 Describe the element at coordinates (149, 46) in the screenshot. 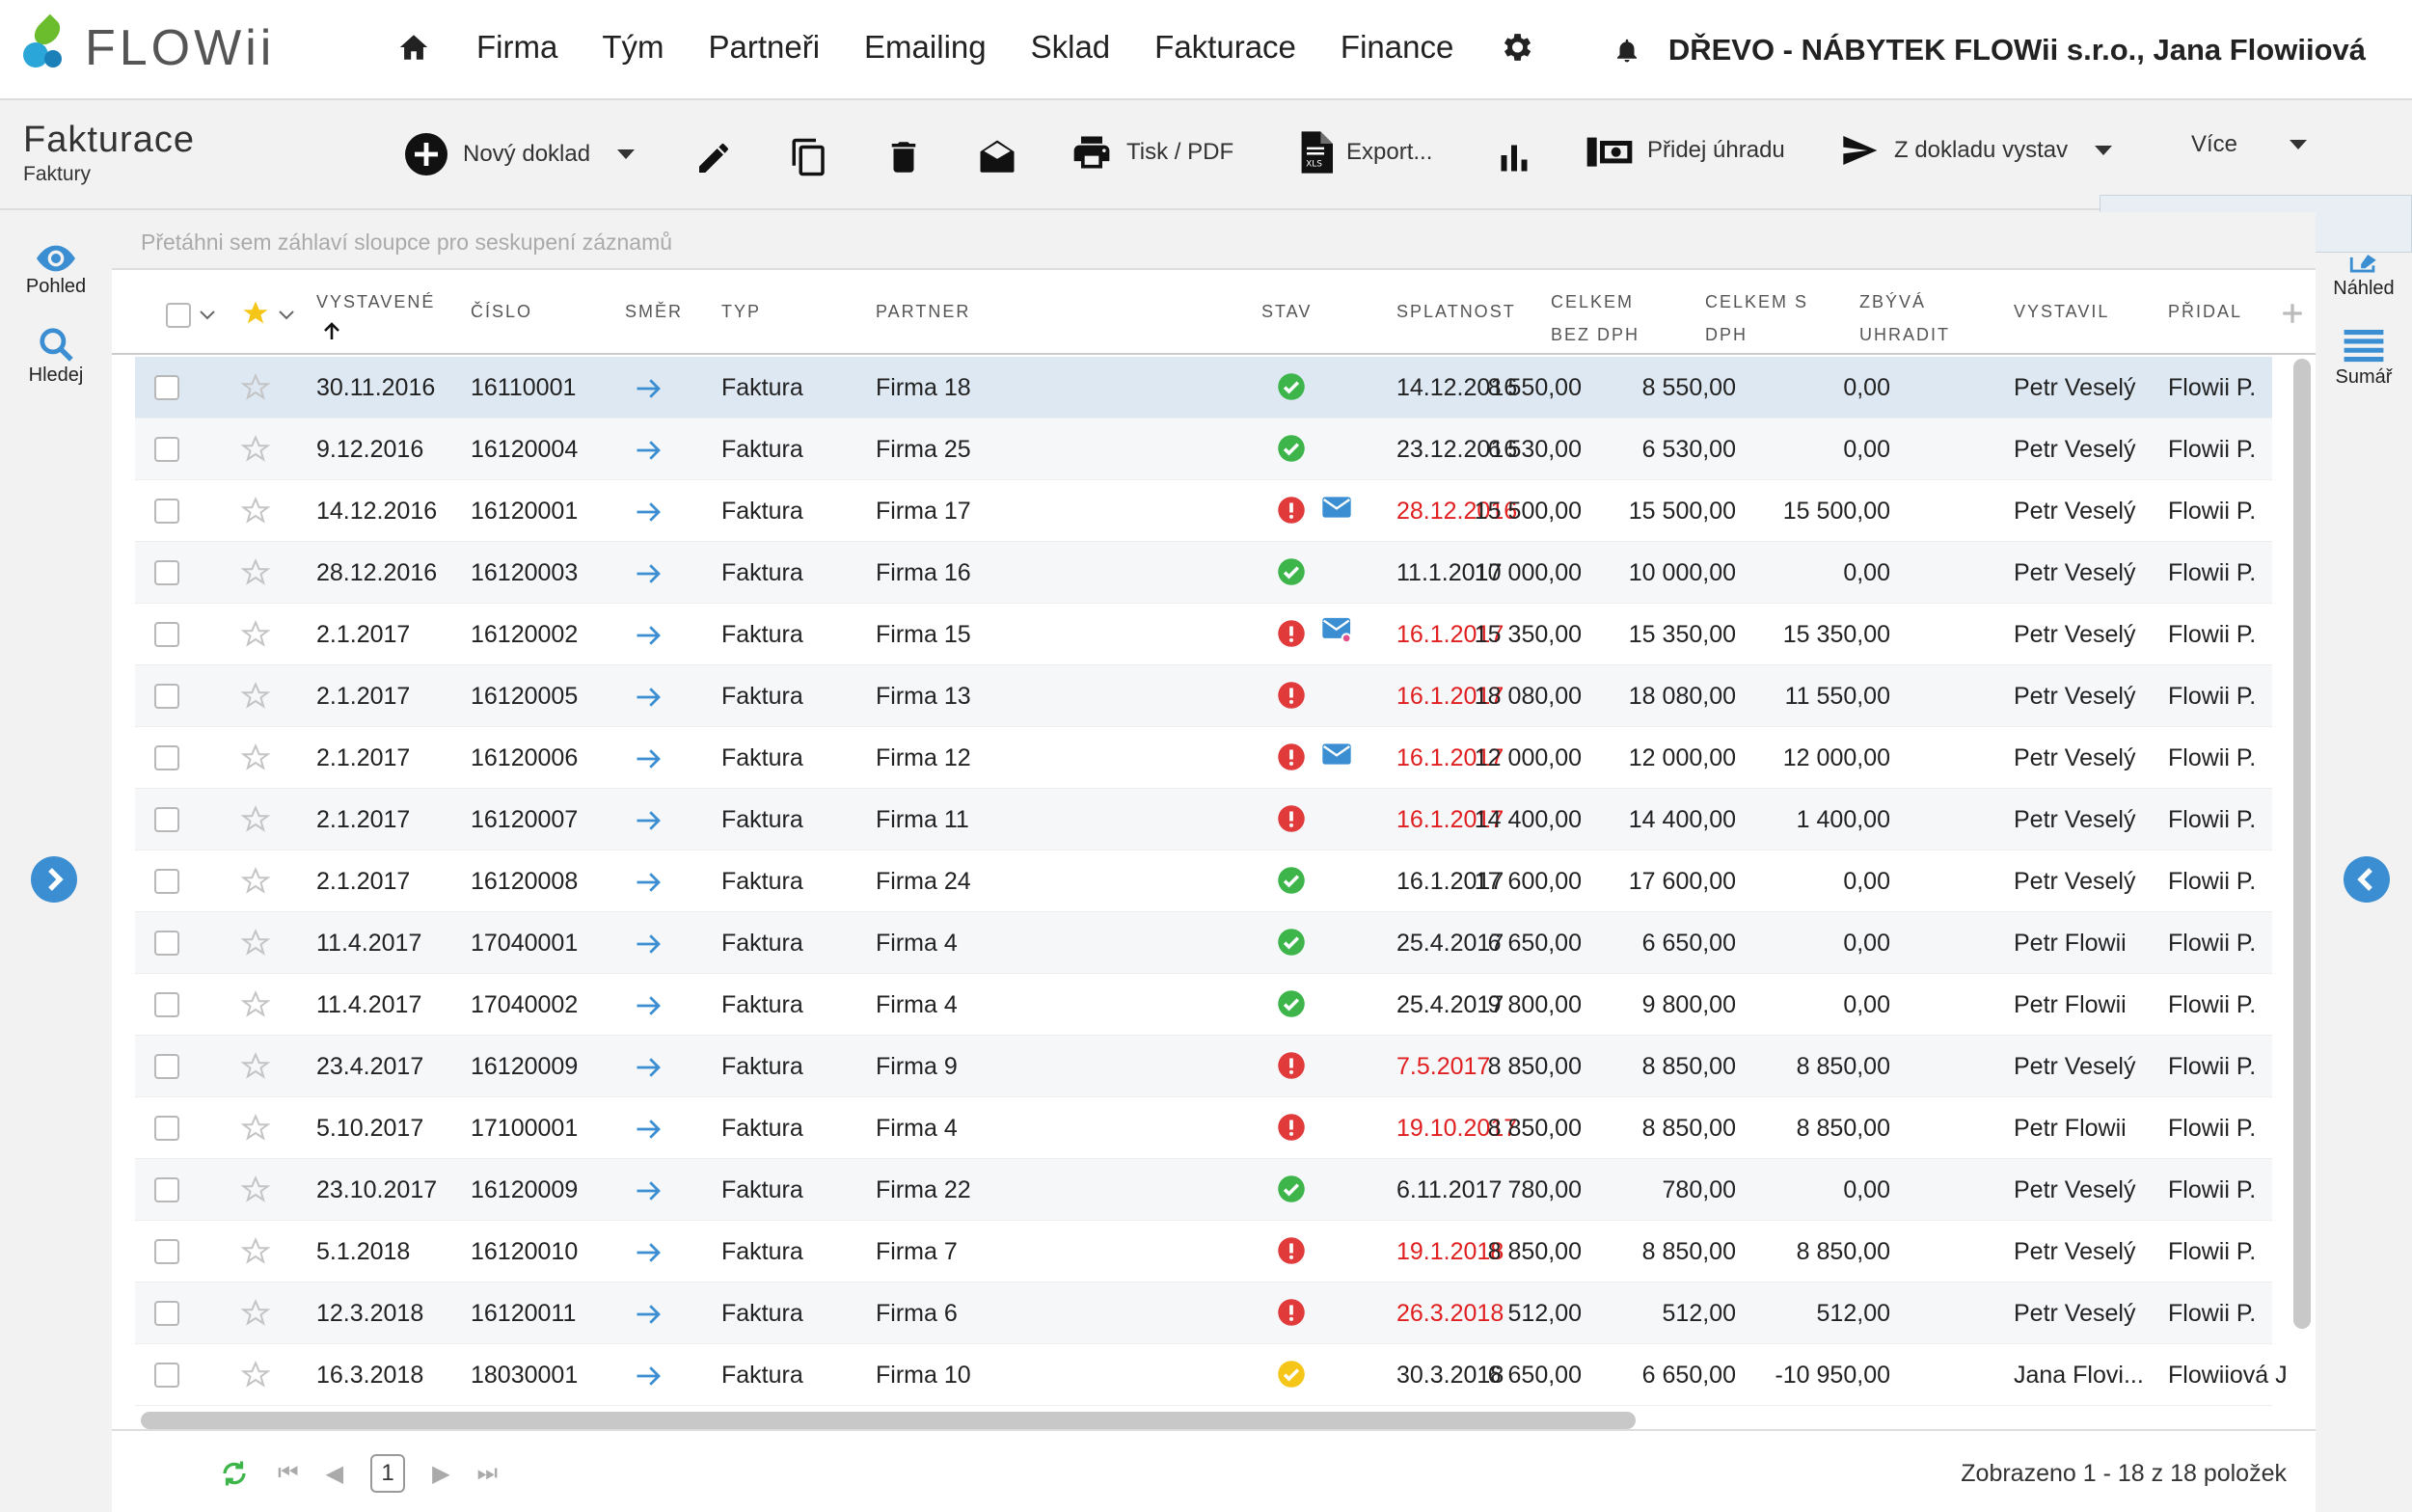

I see `flowii-logo: FLOWii` at that location.